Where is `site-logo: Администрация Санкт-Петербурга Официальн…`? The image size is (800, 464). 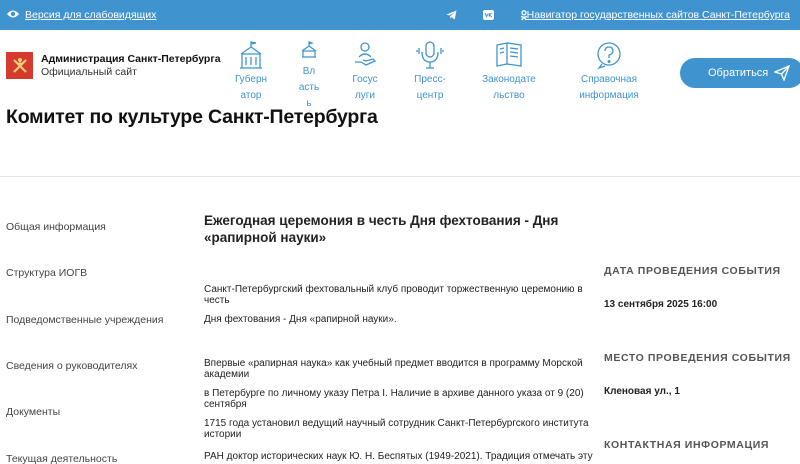 site-logo: Администрация Санкт-Петербурга Официальн… is located at coordinates (113, 65).